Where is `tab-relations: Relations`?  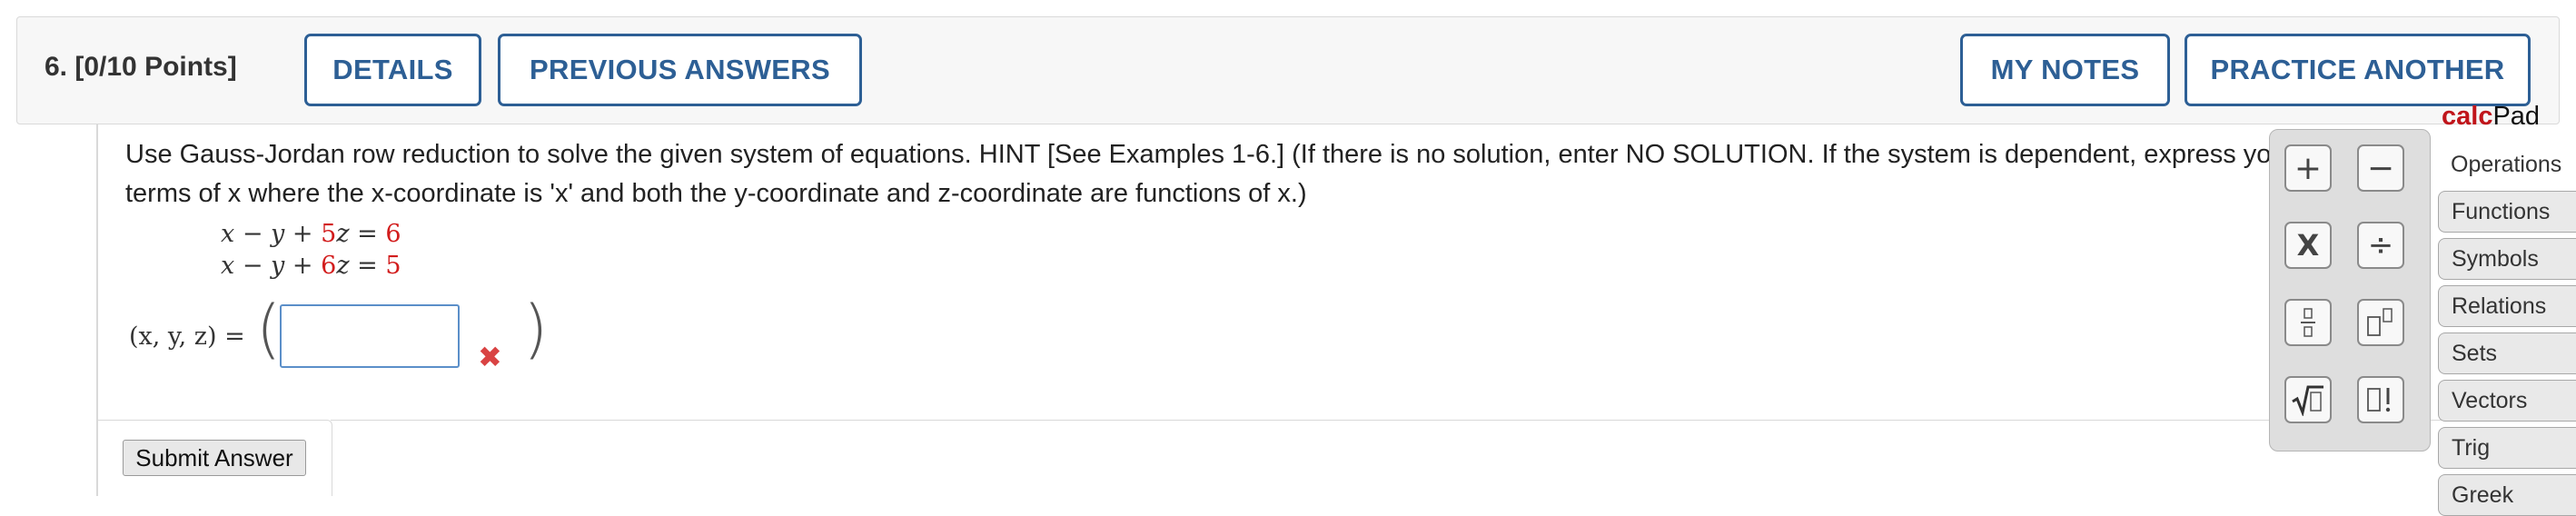
tab-relations: Relations is located at coordinates (2507, 306).